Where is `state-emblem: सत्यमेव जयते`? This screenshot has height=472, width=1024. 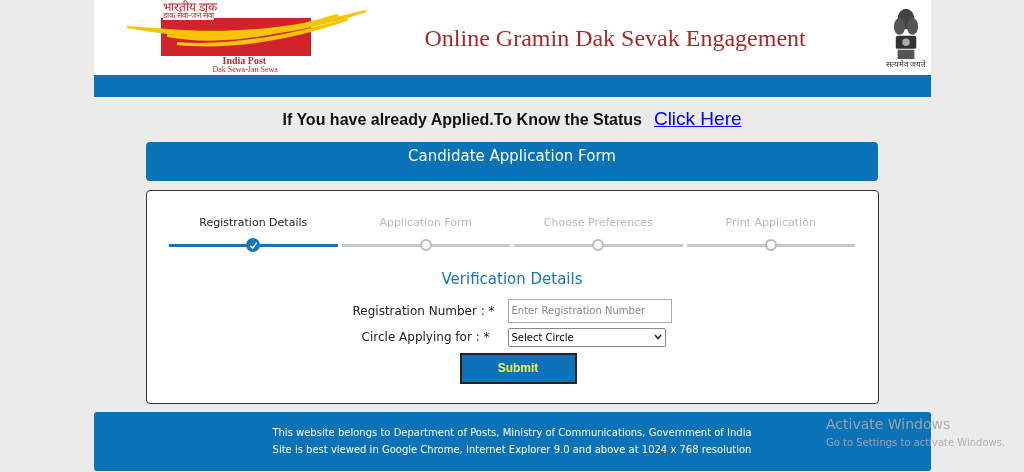 state-emblem: सत्यमेव जयते is located at coordinates (906, 37).